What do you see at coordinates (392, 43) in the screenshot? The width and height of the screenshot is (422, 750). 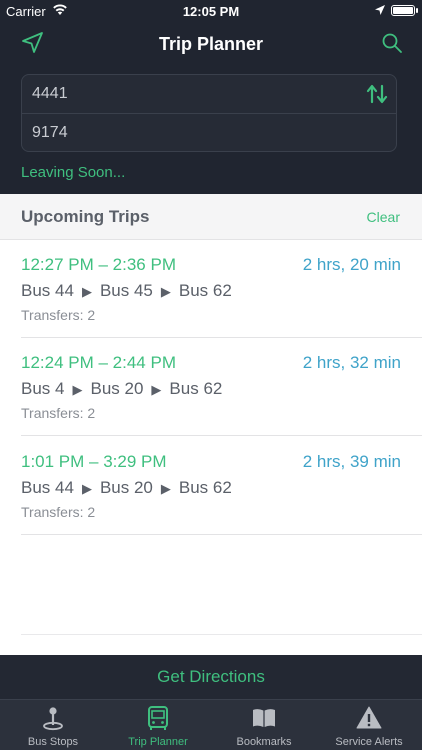 I see `search-icon` at bounding box center [392, 43].